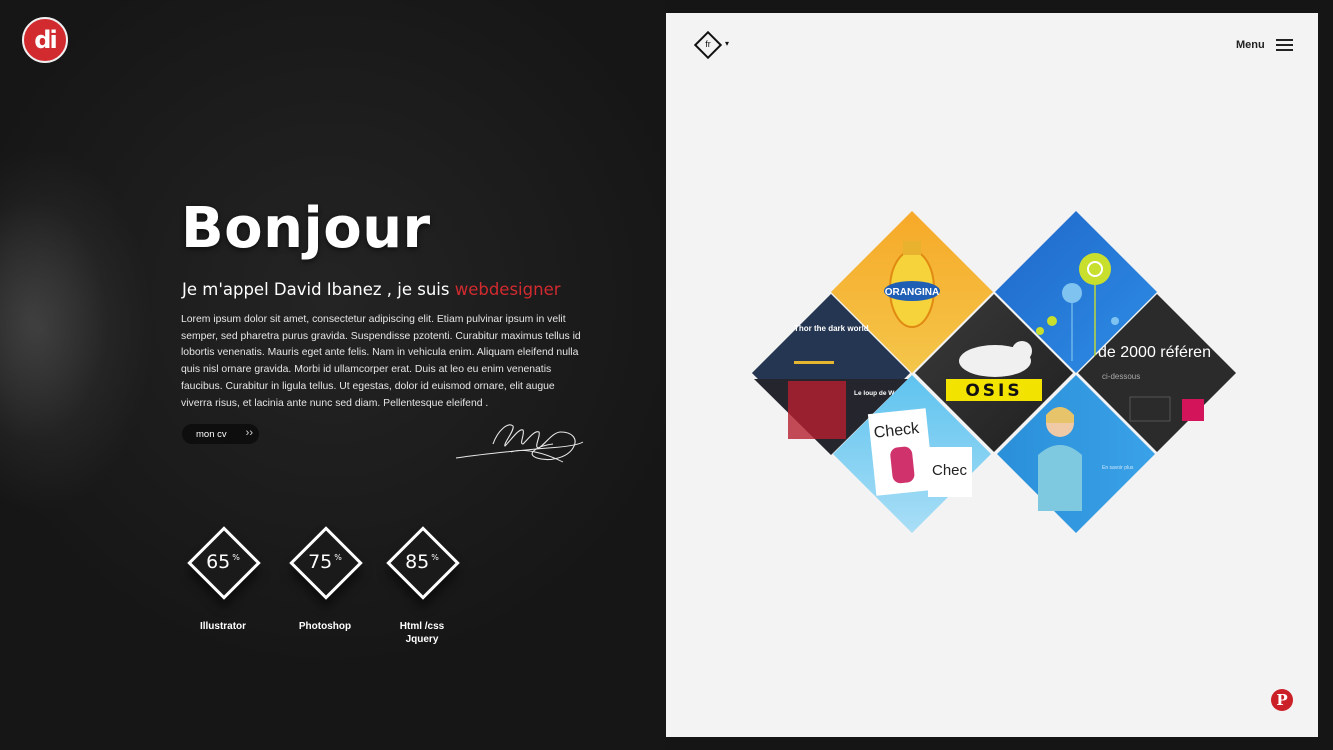  I want to click on osis-text: OSIS, so click(993, 391).